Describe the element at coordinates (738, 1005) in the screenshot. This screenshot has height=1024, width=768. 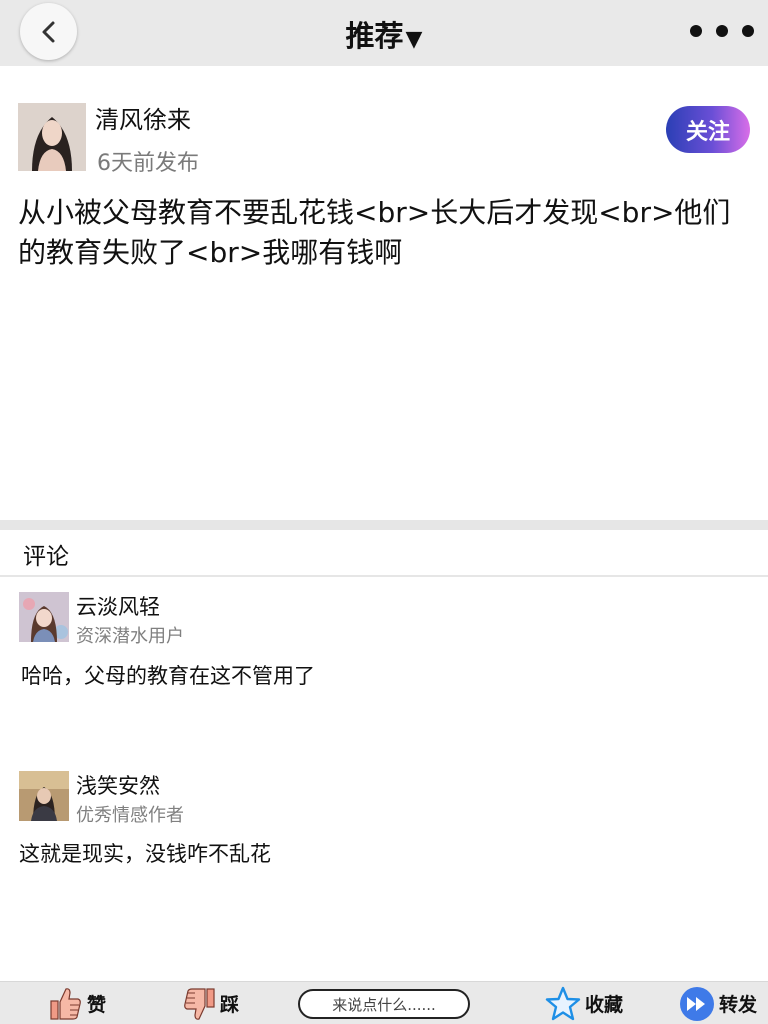
I see `share-label: 转发` at that location.